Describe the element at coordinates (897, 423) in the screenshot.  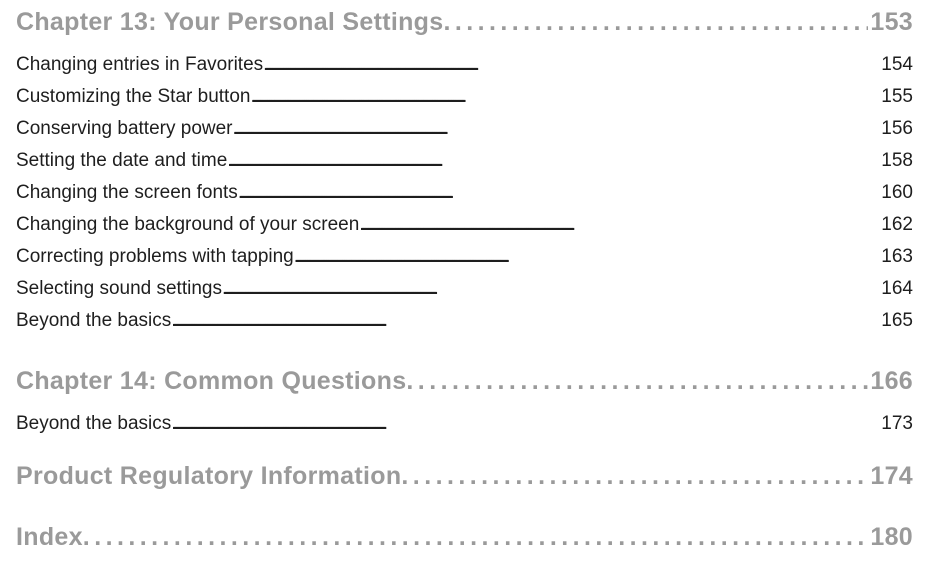
I see `page-number: 173` at that location.